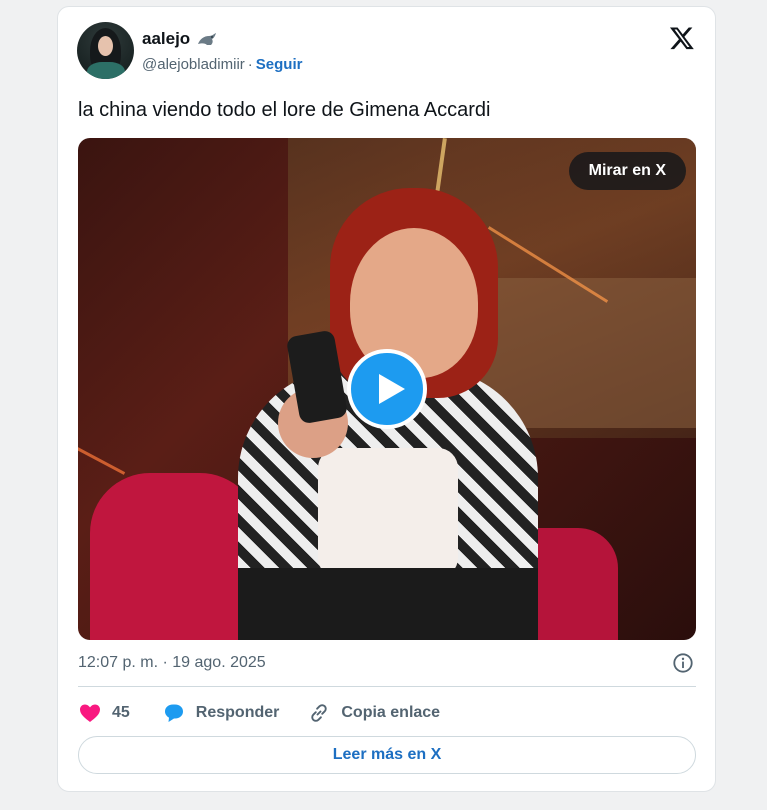 This screenshot has height=810, width=767. I want to click on action-bar: 45 Responder Copia enlace, so click(259, 713).